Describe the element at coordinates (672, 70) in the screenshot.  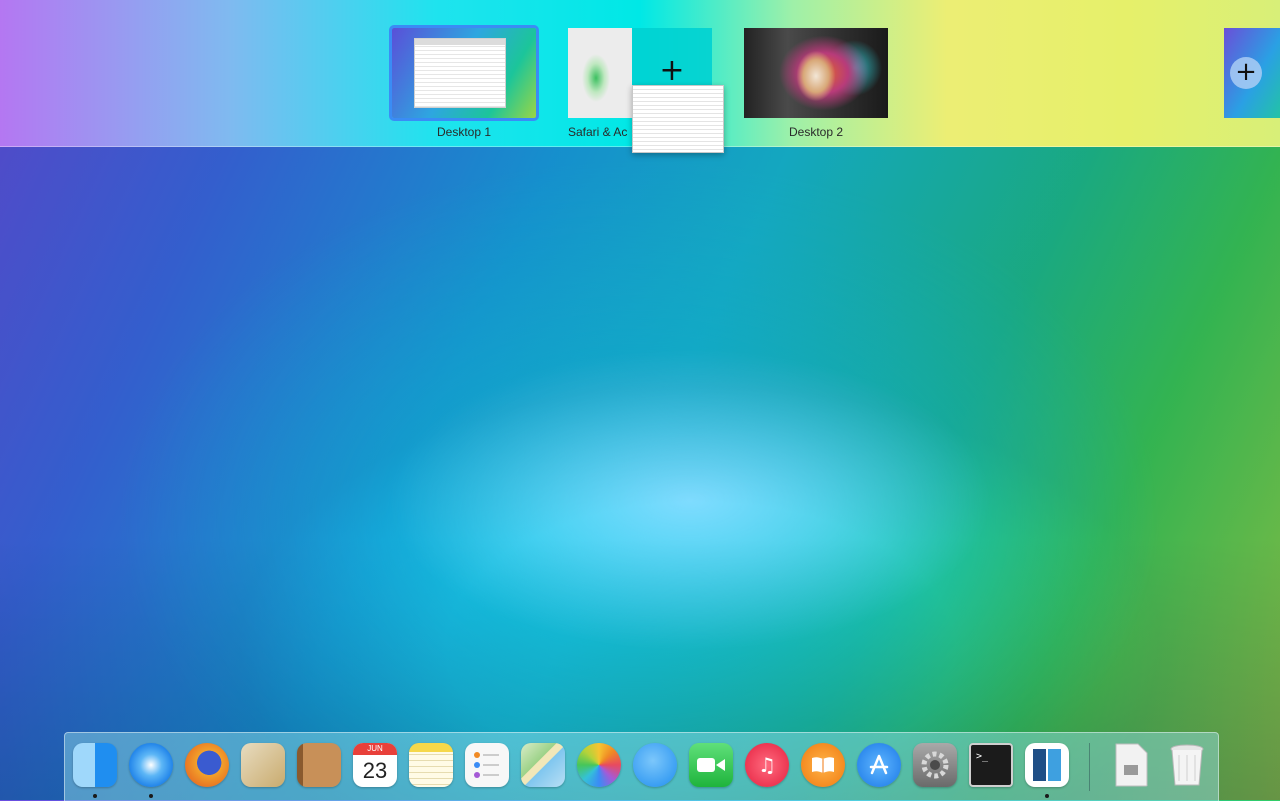
I see `plus-icon: +` at that location.